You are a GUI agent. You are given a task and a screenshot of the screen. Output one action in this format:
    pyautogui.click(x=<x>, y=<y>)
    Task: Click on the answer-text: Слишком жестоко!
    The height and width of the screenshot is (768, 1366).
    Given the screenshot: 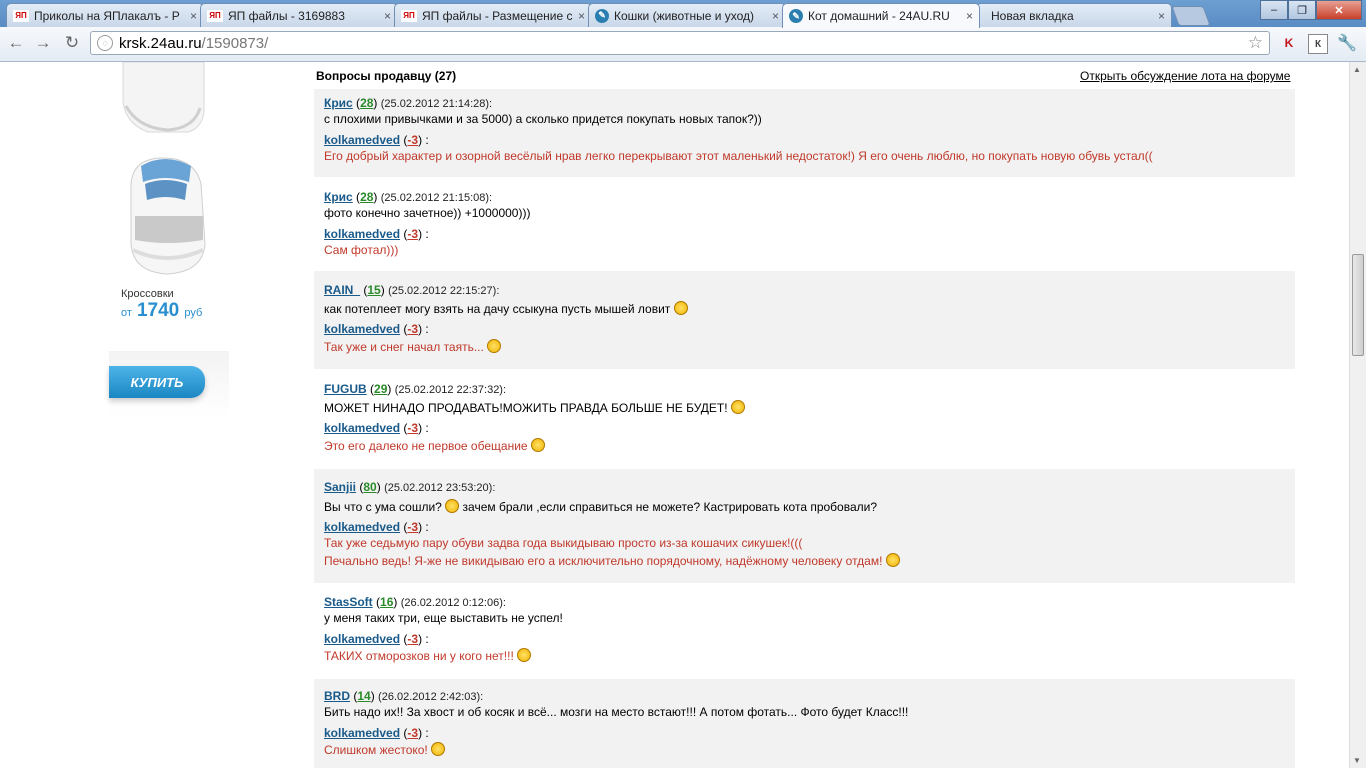 What is the action you would take?
    pyautogui.click(x=376, y=750)
    